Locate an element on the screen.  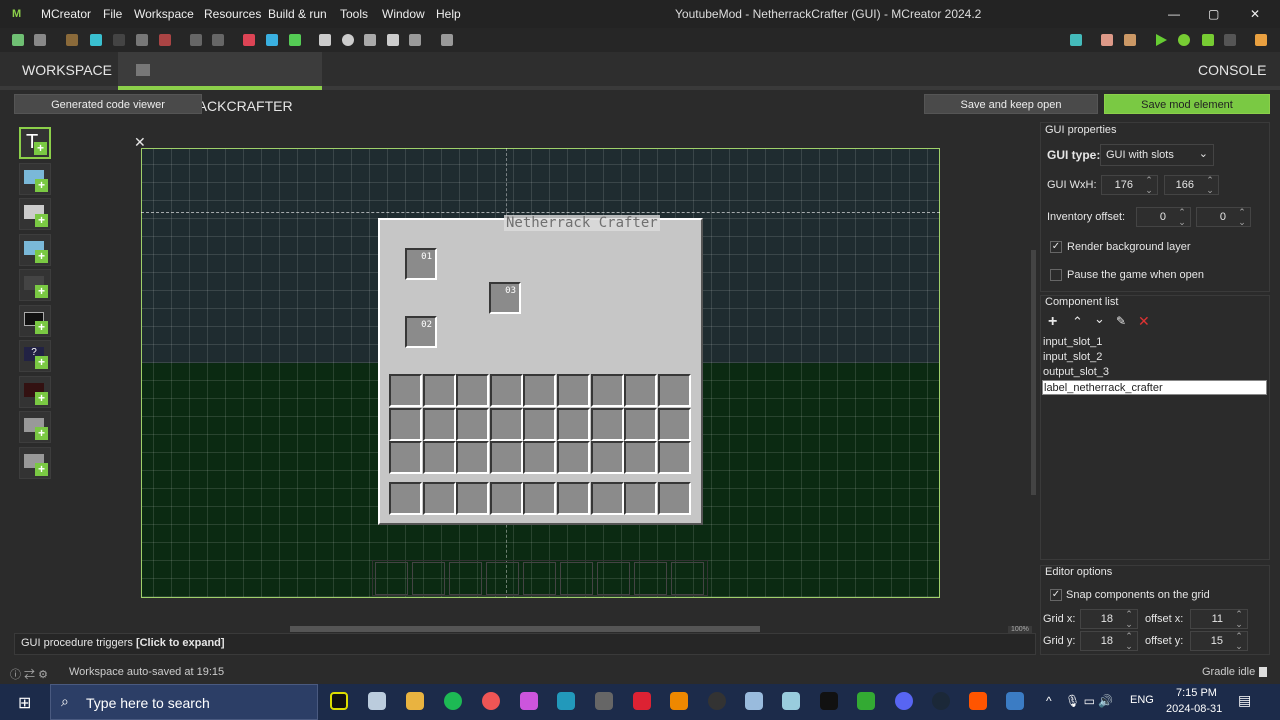
settings-icon is located at coordinates (447, 40).